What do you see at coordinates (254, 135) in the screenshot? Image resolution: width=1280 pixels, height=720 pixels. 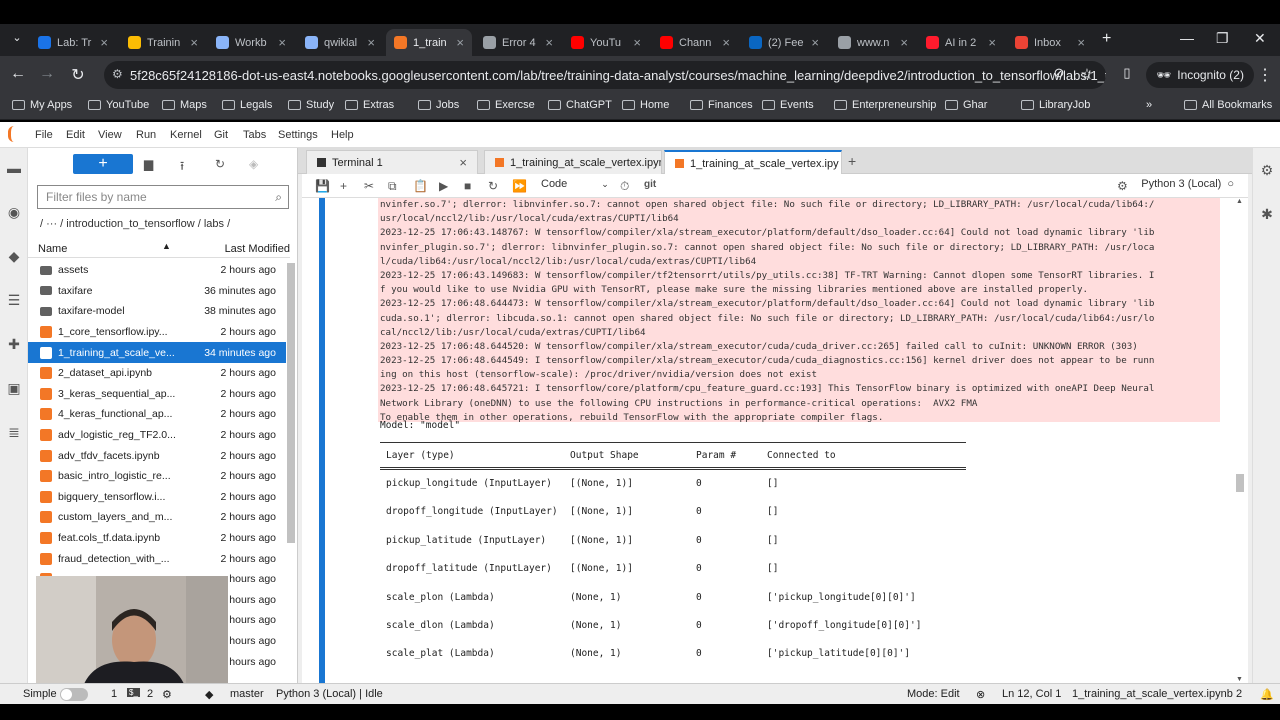 I see `menu-item: Tabs` at bounding box center [254, 135].